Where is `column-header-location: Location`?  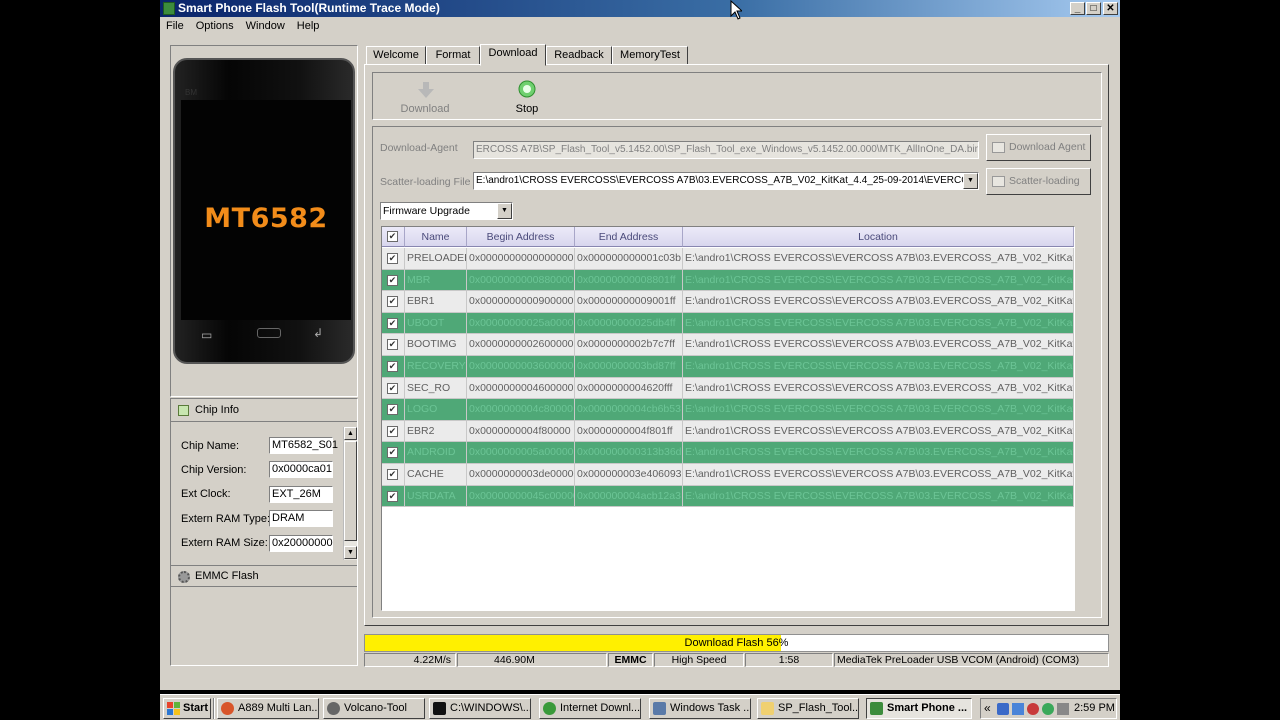 column-header-location: Location is located at coordinates (878, 237).